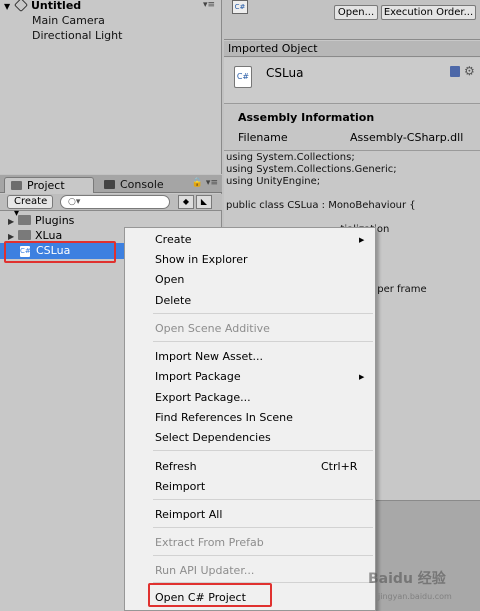  I want to click on menu-item-label: Extract From Prefab, so click(209, 542).